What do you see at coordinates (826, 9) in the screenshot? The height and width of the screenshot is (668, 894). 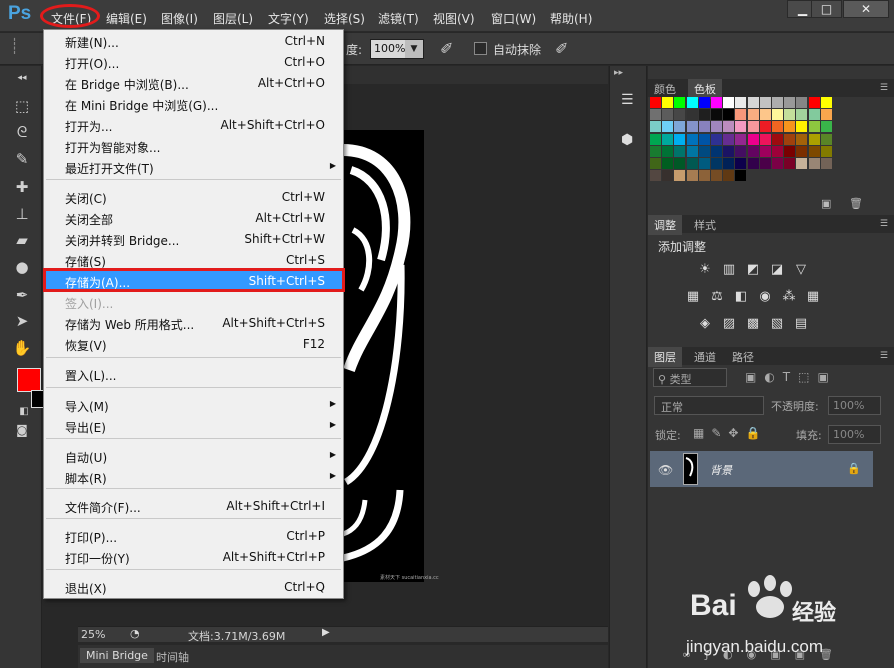 I see `maximize-button: □` at bounding box center [826, 9].